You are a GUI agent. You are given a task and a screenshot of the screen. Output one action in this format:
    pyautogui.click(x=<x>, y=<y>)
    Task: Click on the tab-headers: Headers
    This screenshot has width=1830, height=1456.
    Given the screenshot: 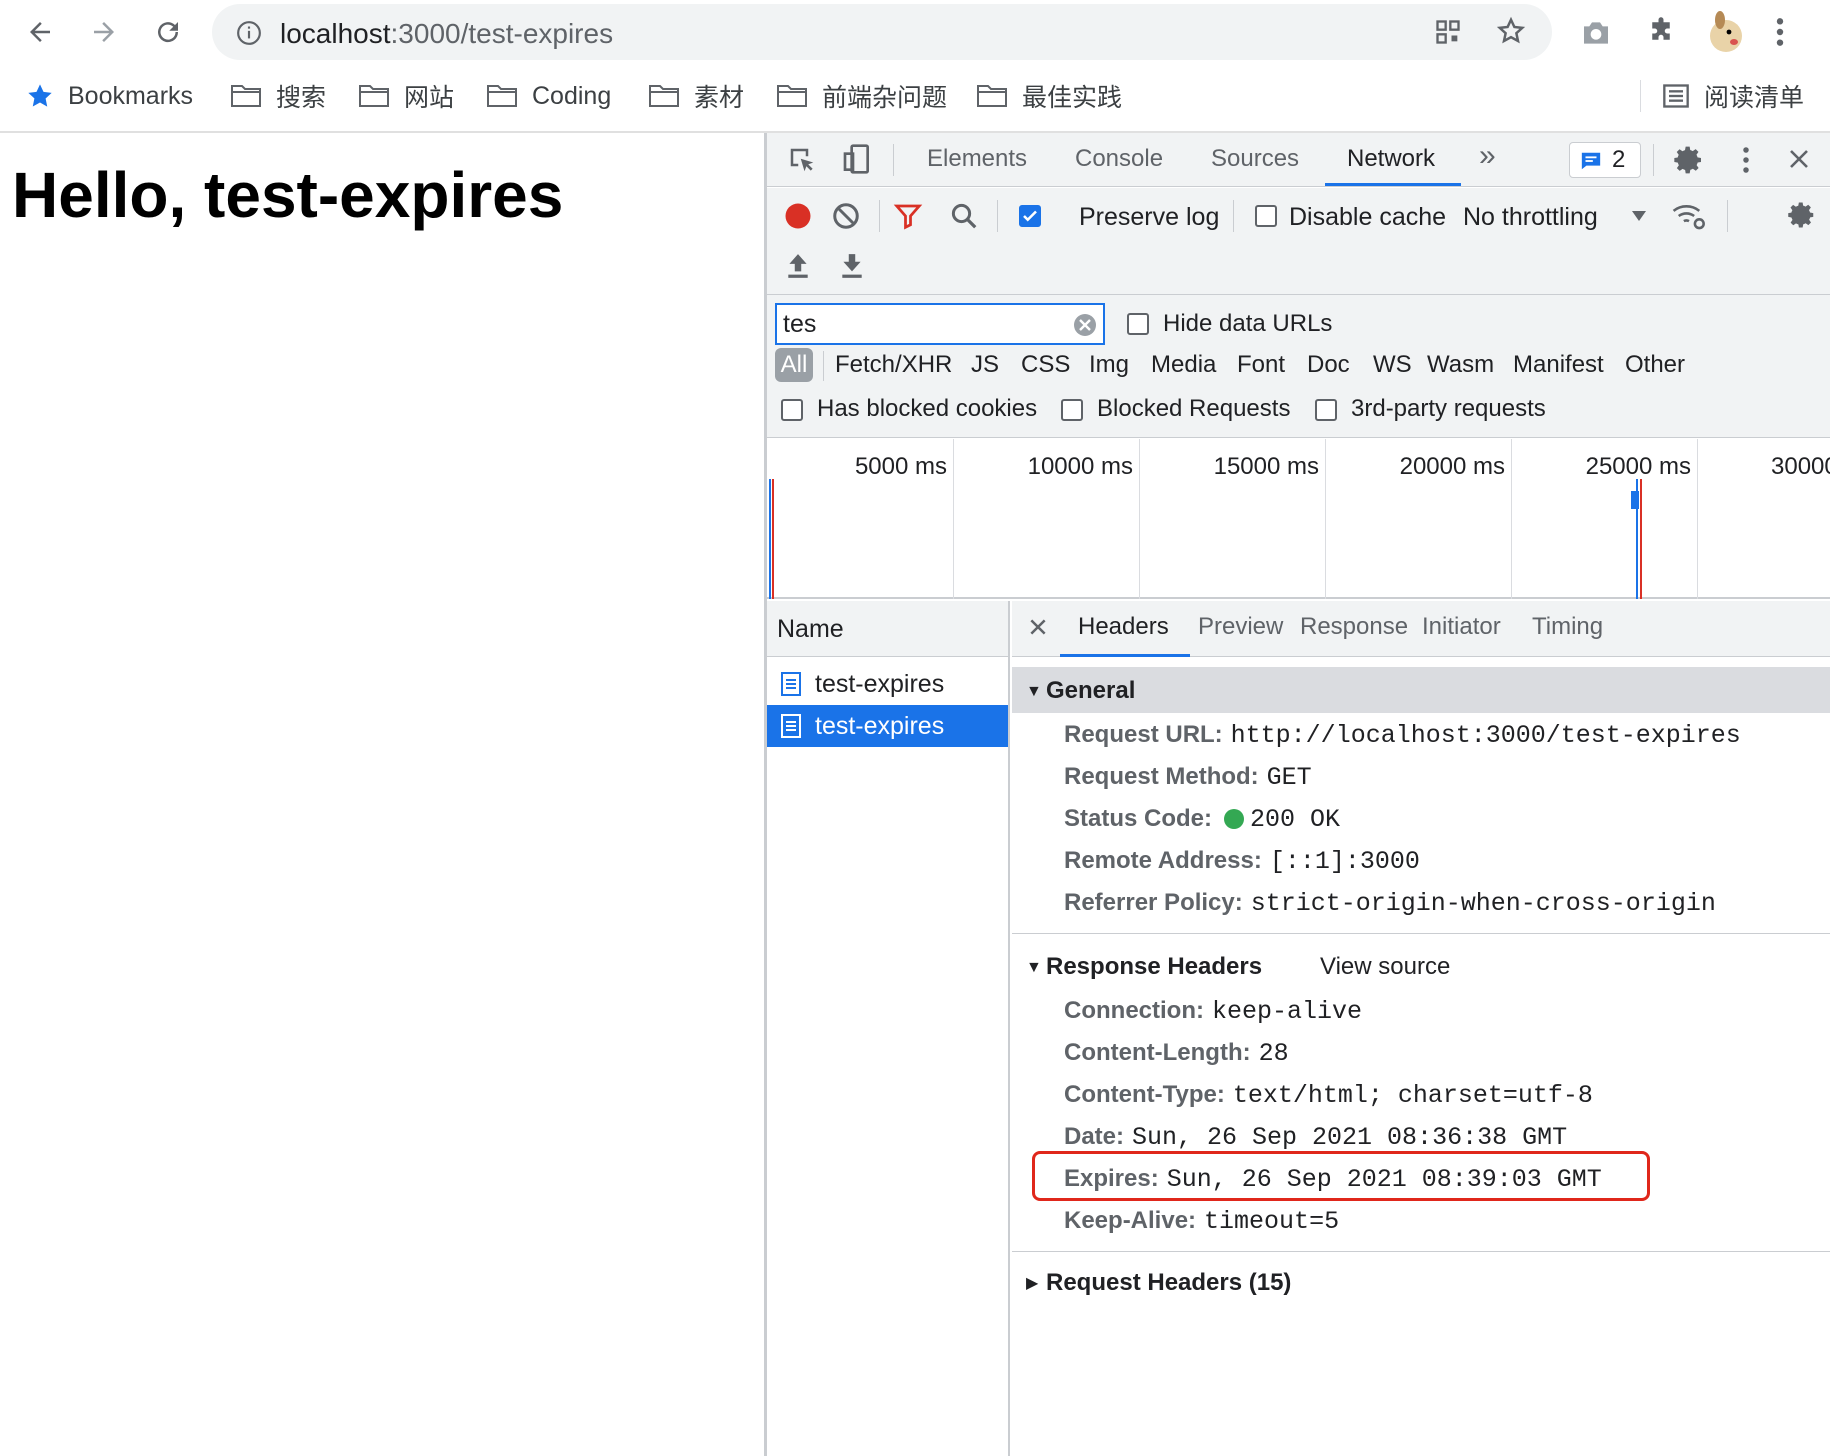 What is the action you would take?
    pyautogui.click(x=1123, y=627)
    